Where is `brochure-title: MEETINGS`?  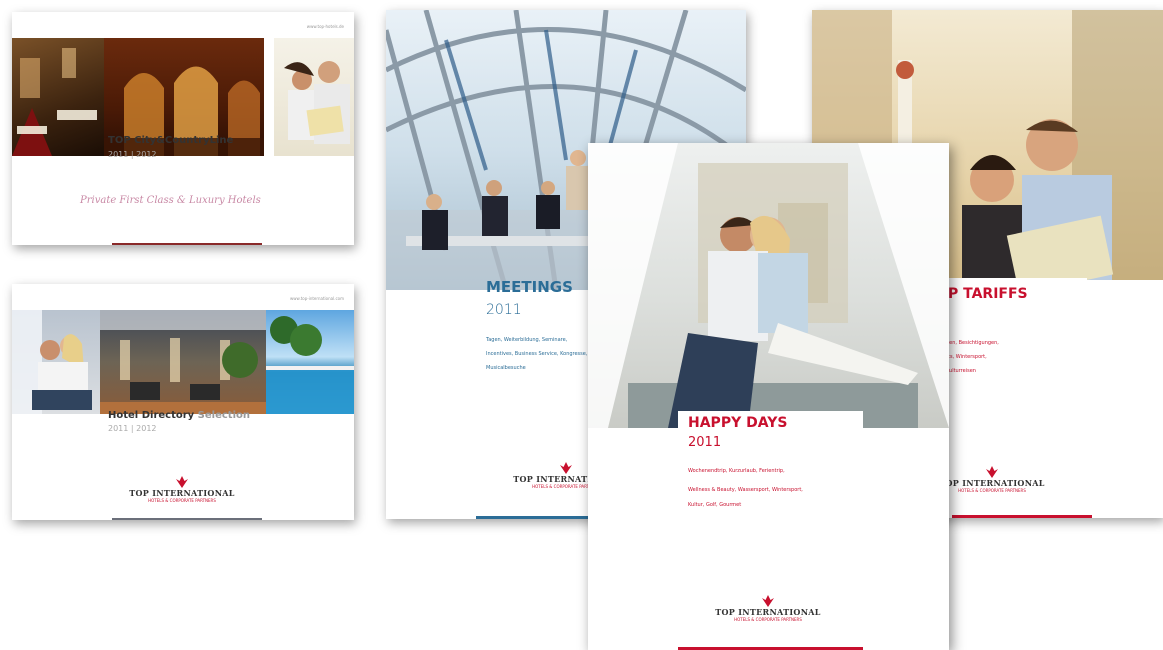
brochure-title: MEETINGS is located at coordinates (529, 287).